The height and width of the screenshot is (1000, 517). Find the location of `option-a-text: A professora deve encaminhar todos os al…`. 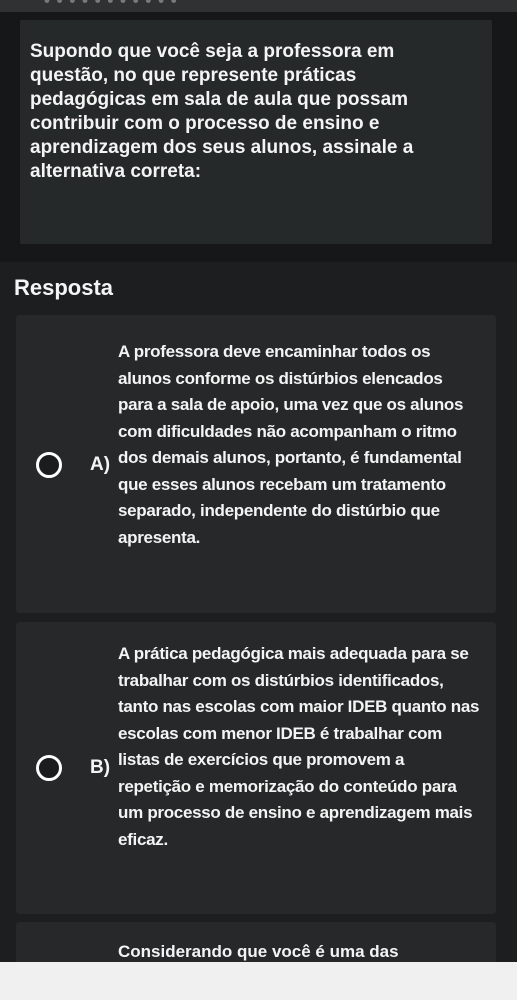

option-a-text: A professora deve encaminhar todos os al… is located at coordinates (291, 444).